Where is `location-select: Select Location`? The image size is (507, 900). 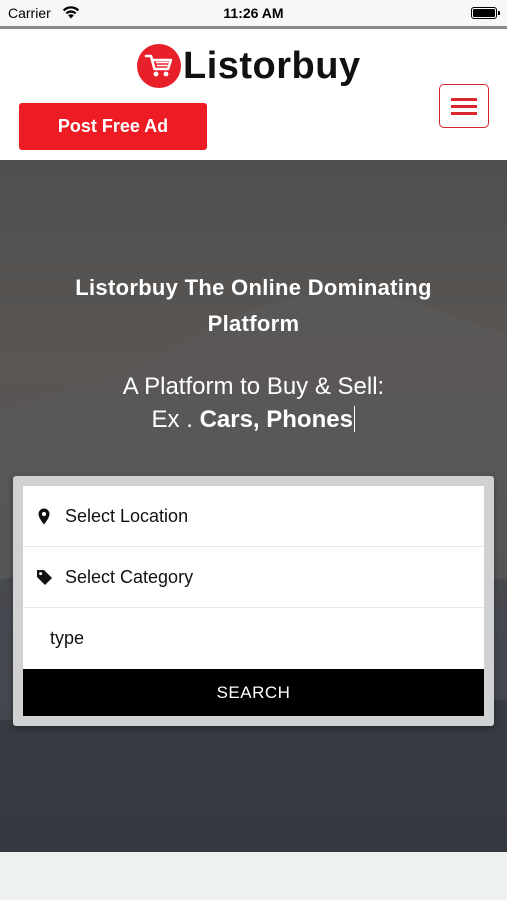 location-select: Select Location is located at coordinates (253, 516).